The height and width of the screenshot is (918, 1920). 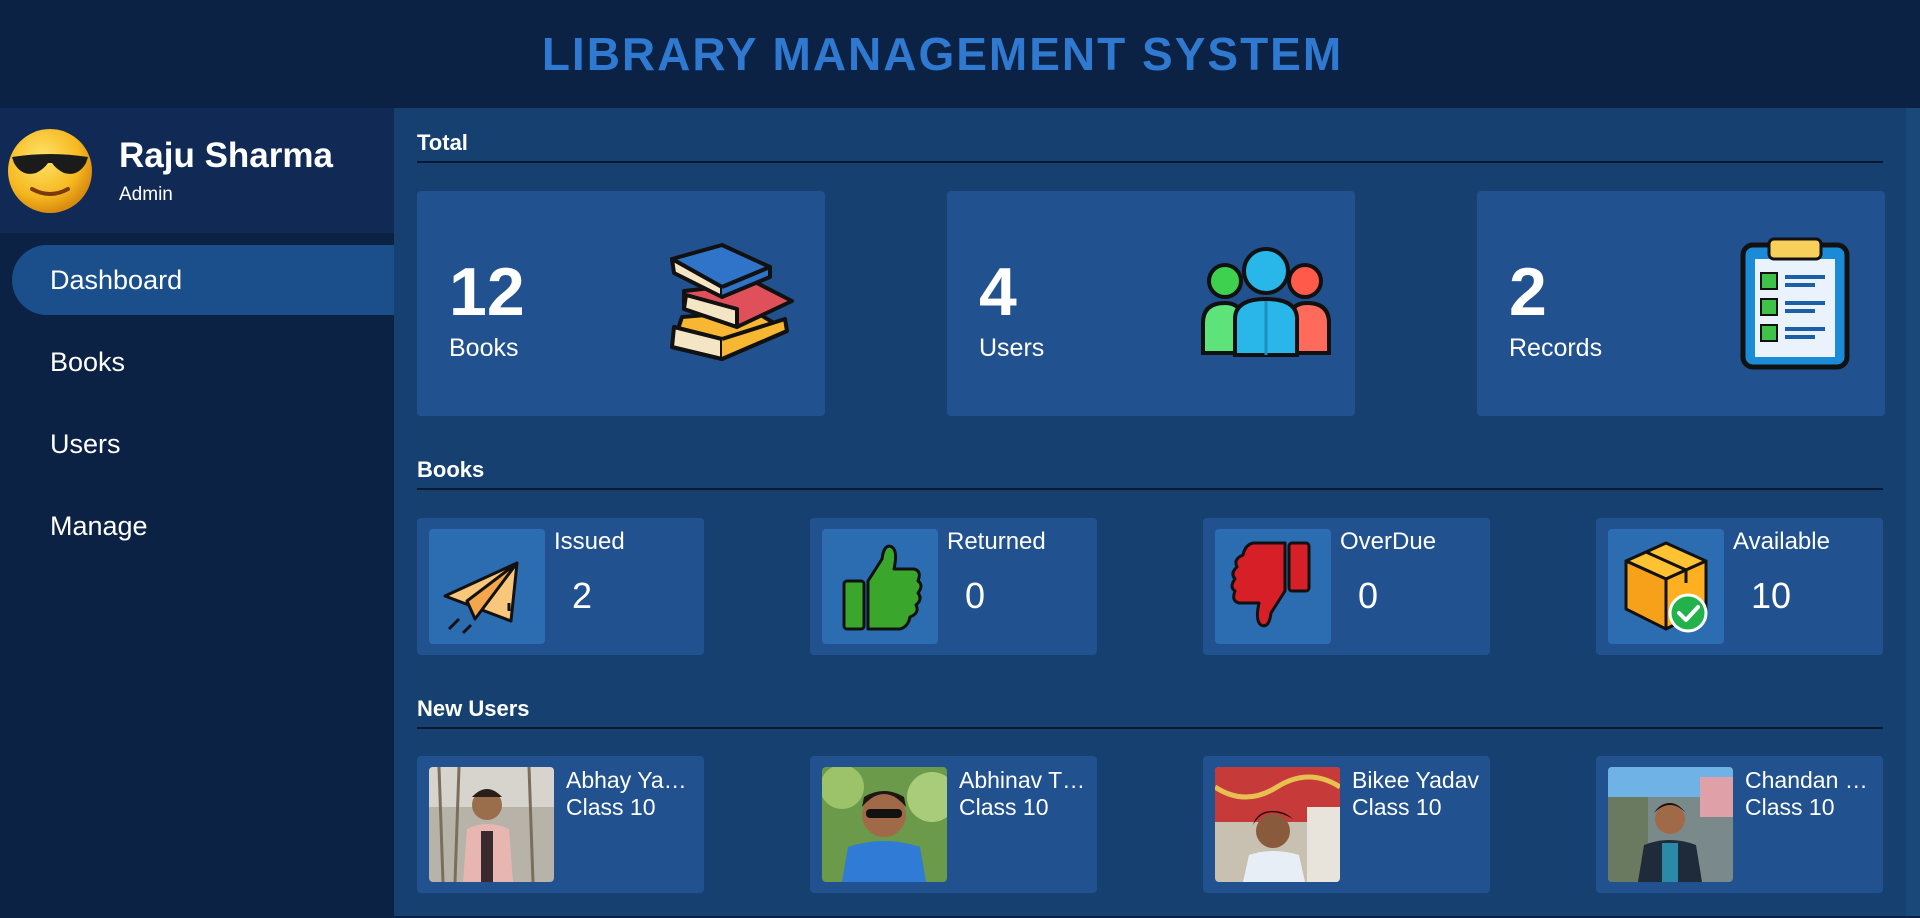 What do you see at coordinates (1795, 303) in the screenshot?
I see `clipboard-checklist-icon` at bounding box center [1795, 303].